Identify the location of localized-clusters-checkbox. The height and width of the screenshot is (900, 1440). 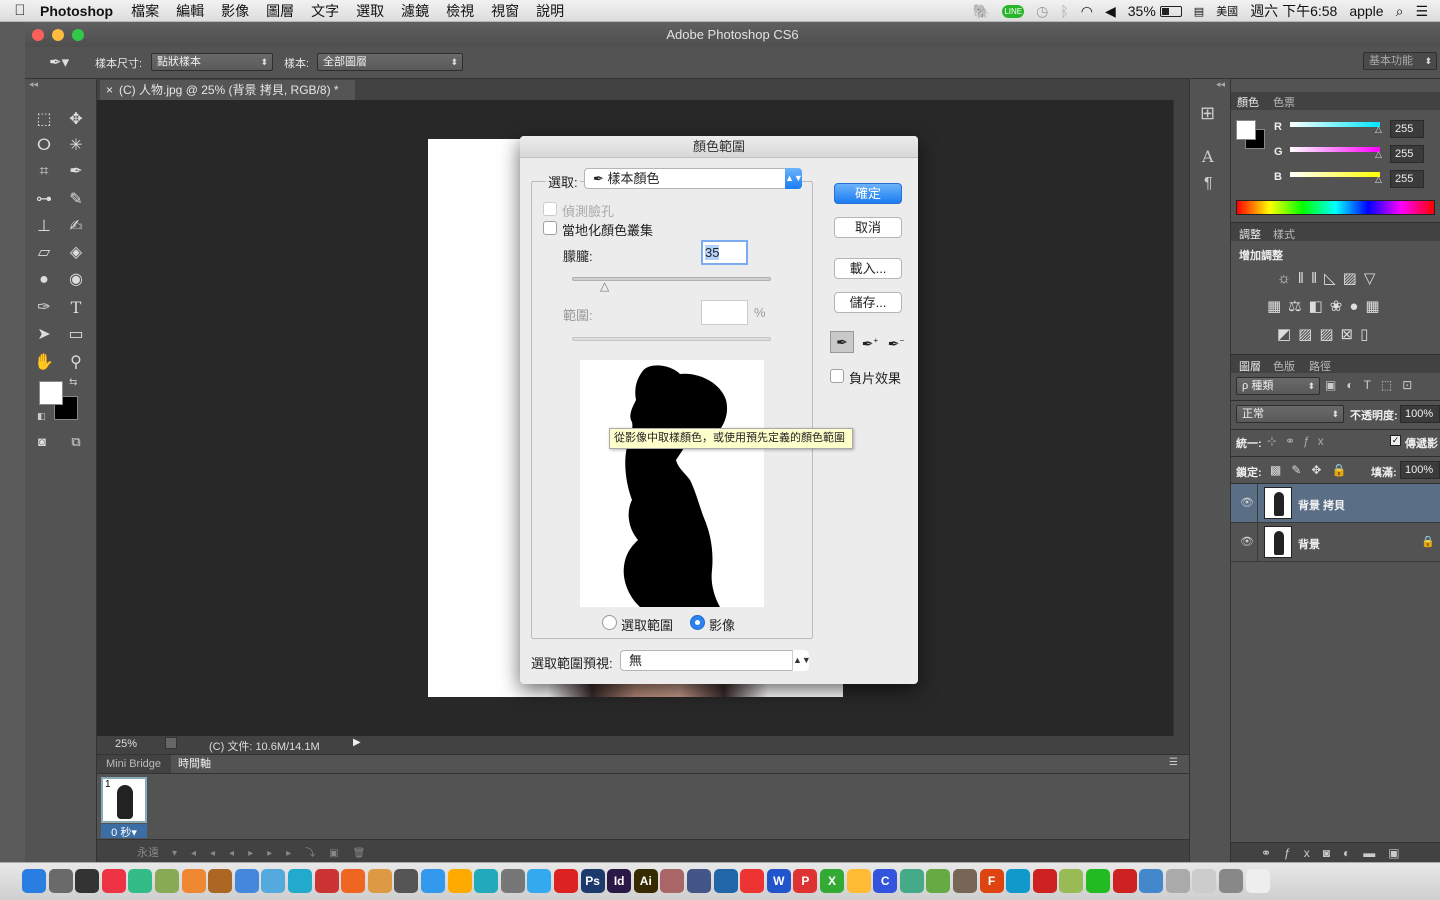
(550, 228).